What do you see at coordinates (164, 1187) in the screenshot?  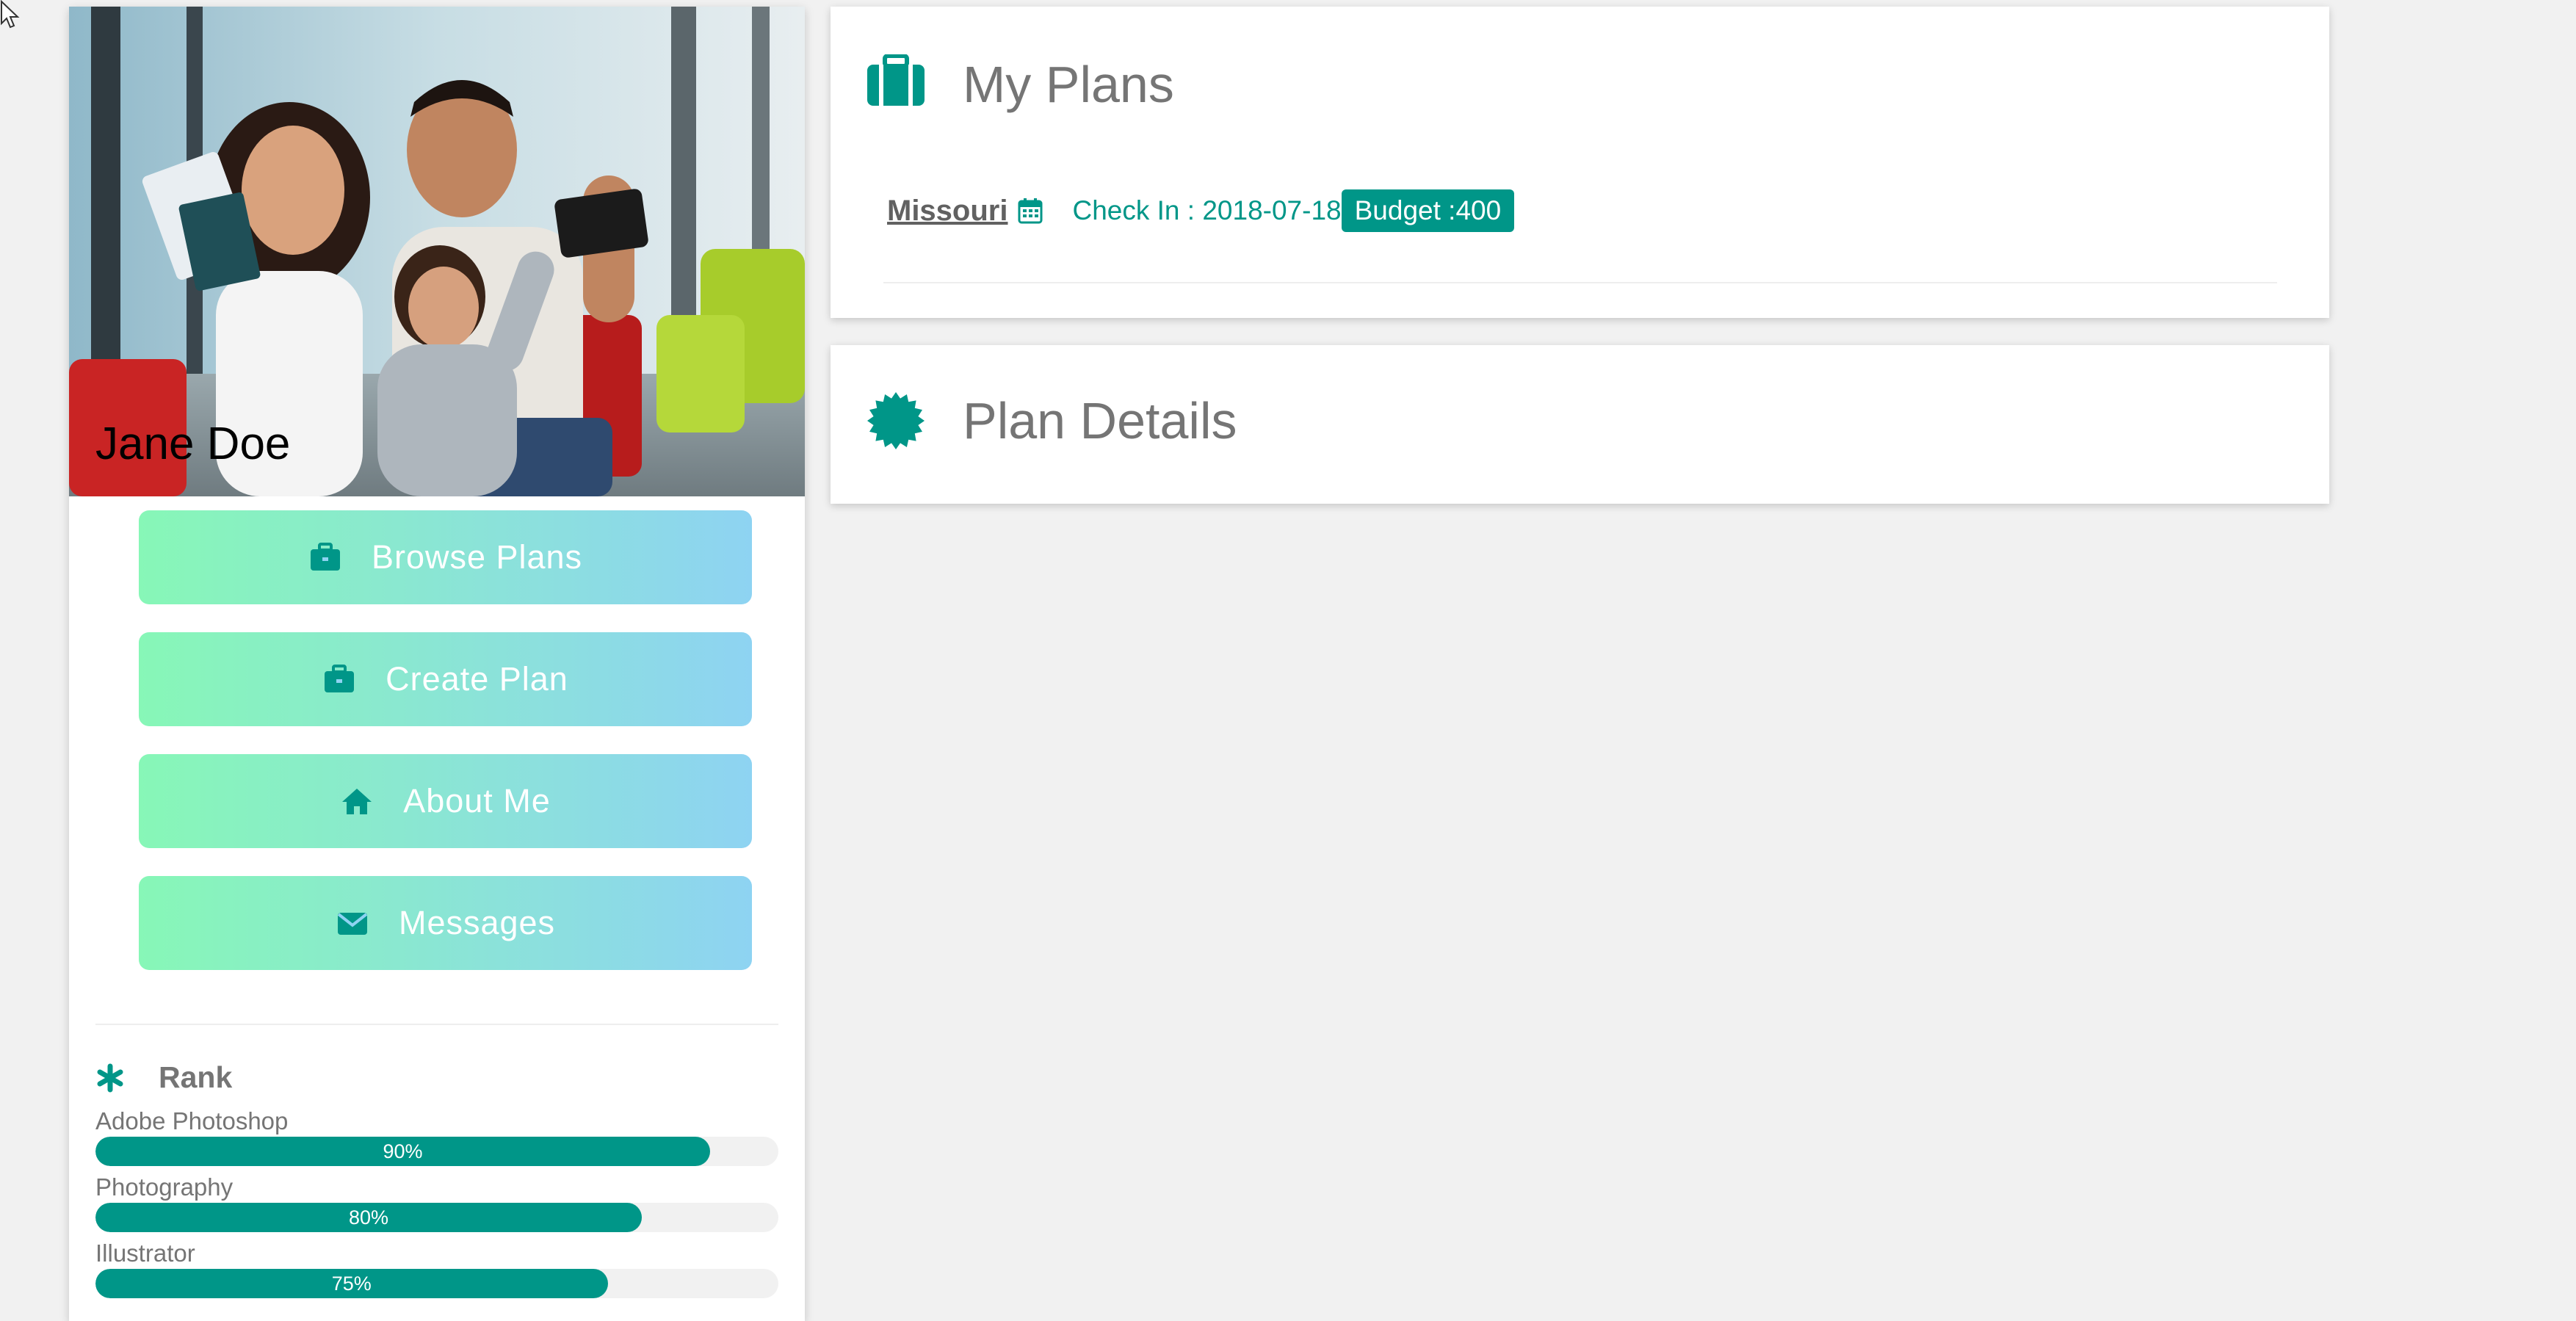 I see `skill-label: Photography` at bounding box center [164, 1187].